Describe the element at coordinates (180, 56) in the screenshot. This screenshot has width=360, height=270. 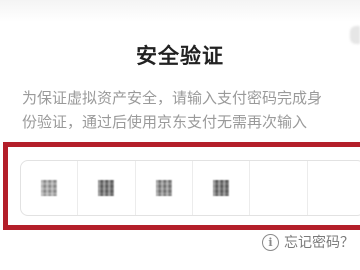
I see `dialog-title: 安全验证` at that location.